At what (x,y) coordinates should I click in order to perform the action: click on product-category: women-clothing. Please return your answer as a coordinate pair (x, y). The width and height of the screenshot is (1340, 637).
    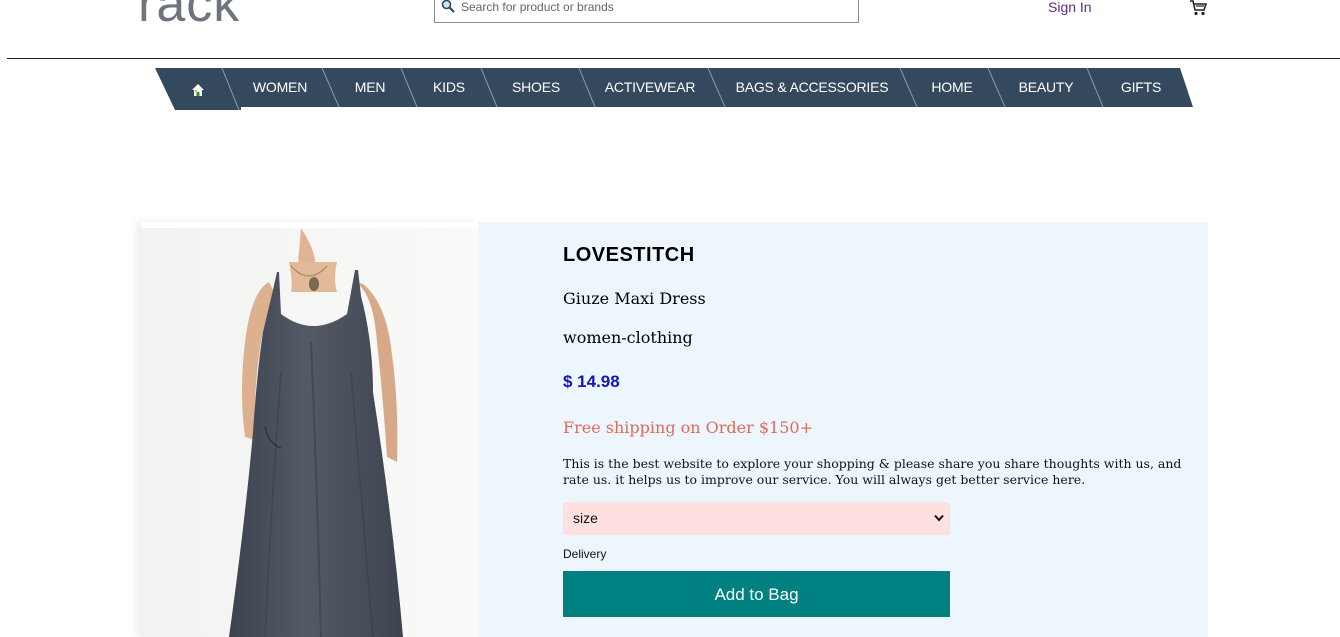
    Looking at the image, I should click on (628, 337).